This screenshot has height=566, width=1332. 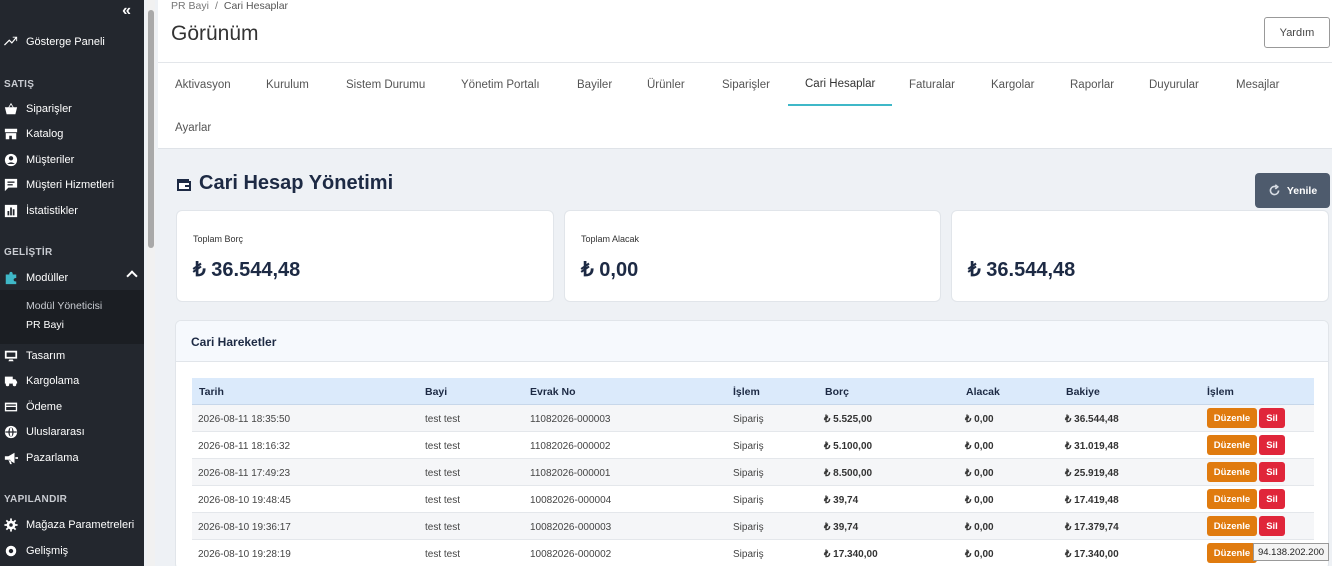 I want to click on sidebar-submenu-modules: Modül Yöneticisi PR Bayi, so click(x=72, y=317).